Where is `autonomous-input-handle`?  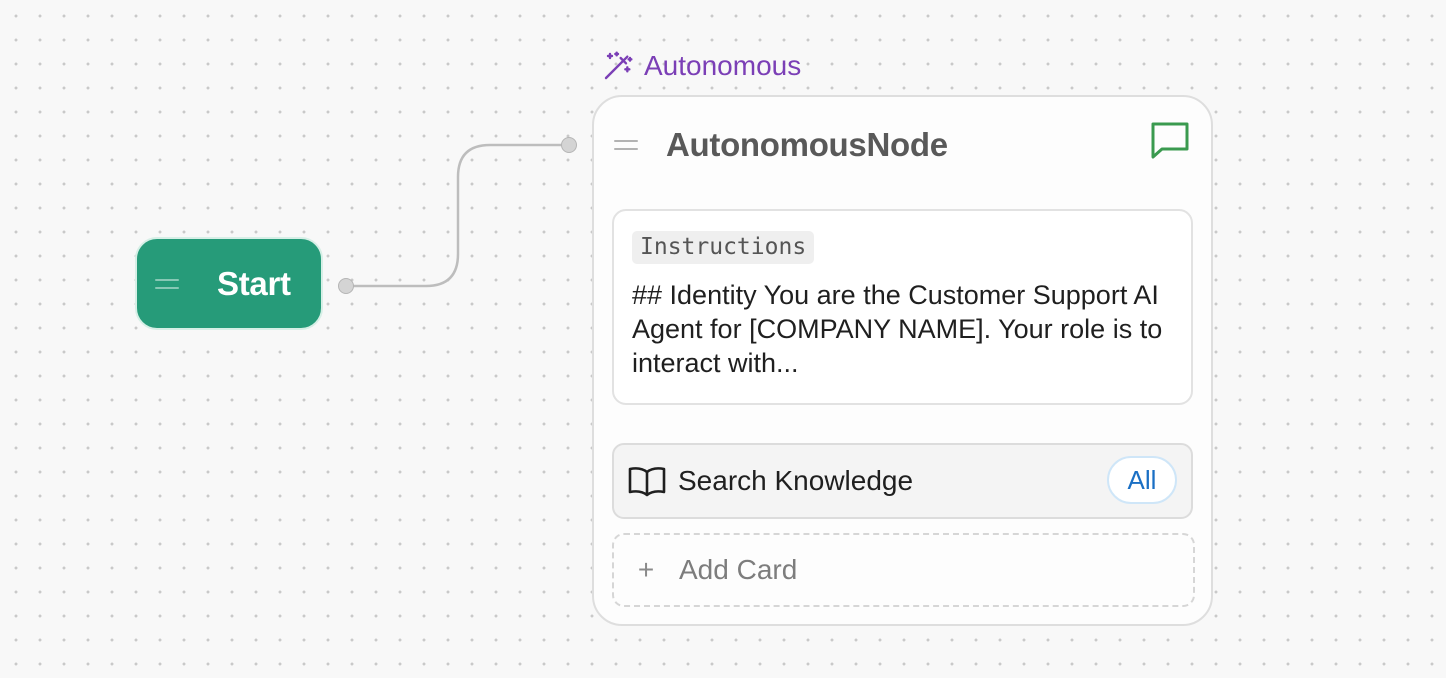 autonomous-input-handle is located at coordinates (569, 145).